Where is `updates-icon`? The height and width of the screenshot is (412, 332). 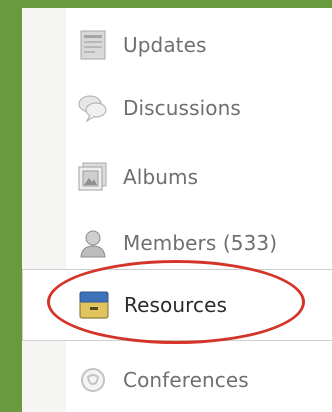 updates-icon is located at coordinates (93, 45).